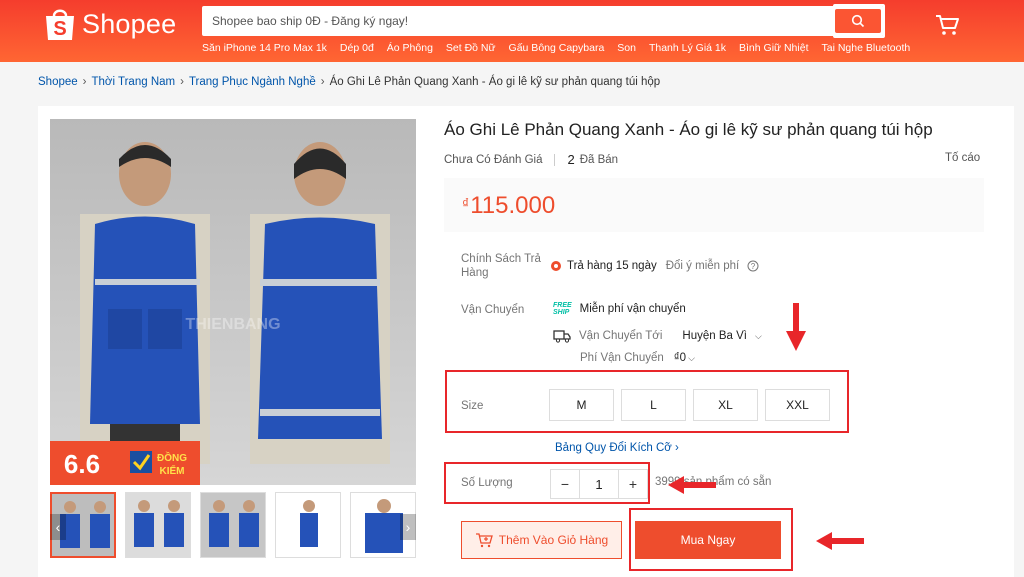  What do you see at coordinates (471, 48) in the screenshot?
I see `suggestion-link: Set Đồ Nữ` at bounding box center [471, 48].